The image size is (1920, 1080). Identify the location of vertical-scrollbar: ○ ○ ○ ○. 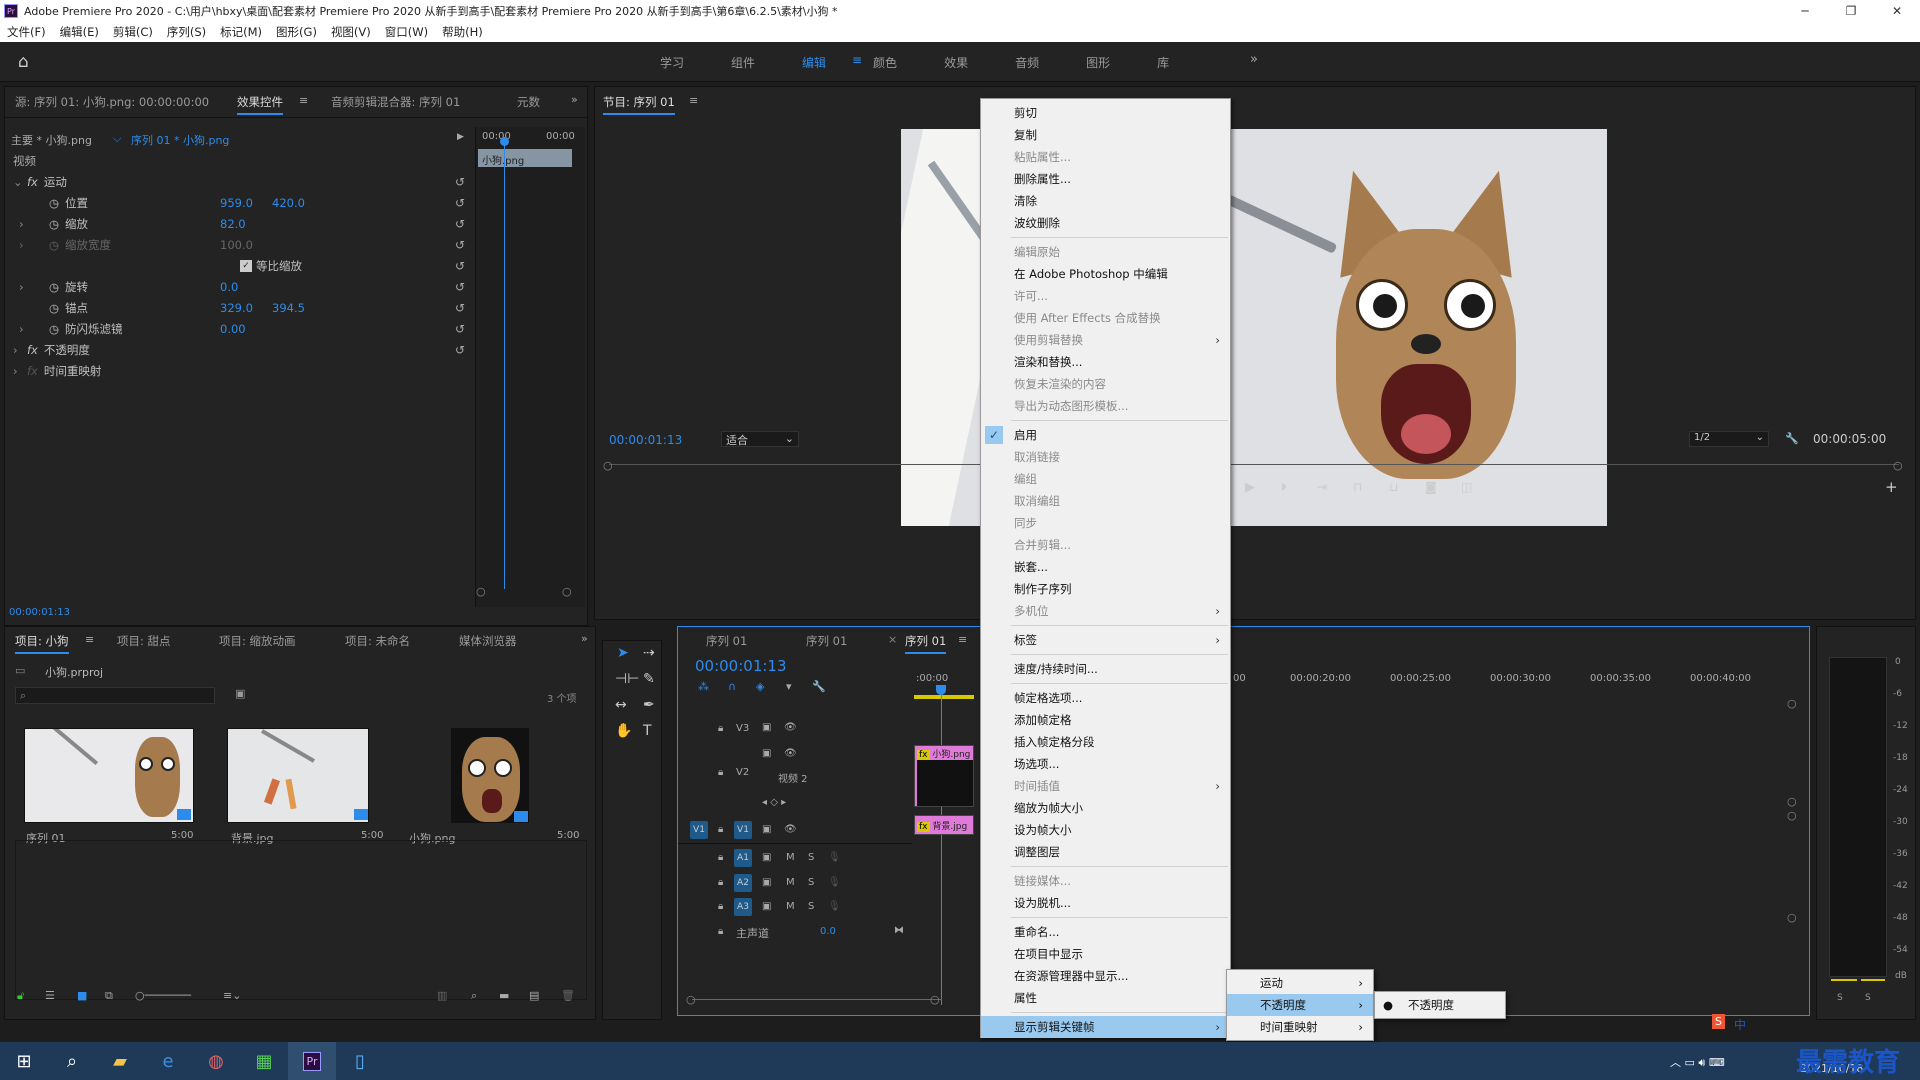
(1792, 847).